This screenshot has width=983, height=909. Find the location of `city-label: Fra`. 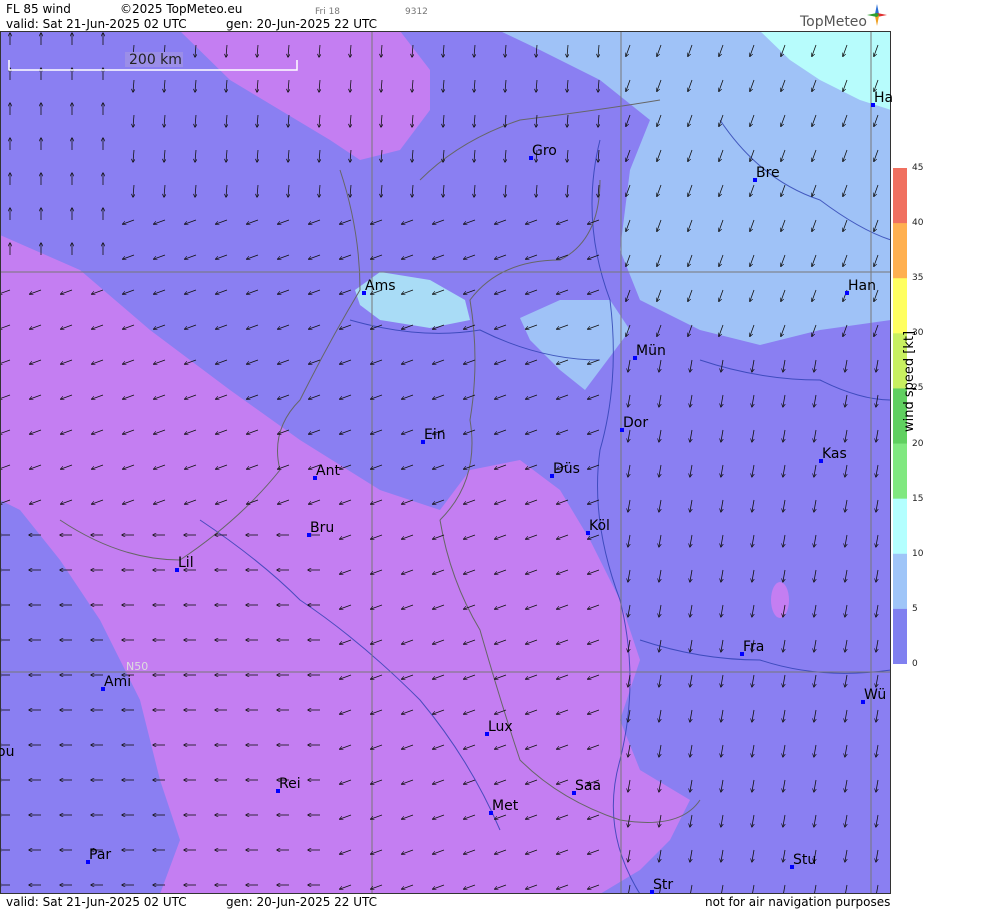

city-label: Fra is located at coordinates (754, 647).